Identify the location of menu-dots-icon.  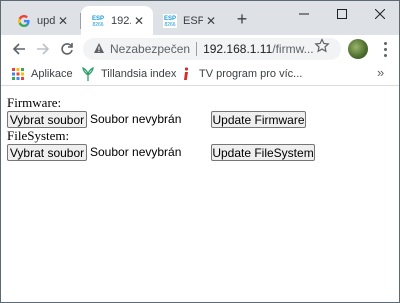
(385, 49).